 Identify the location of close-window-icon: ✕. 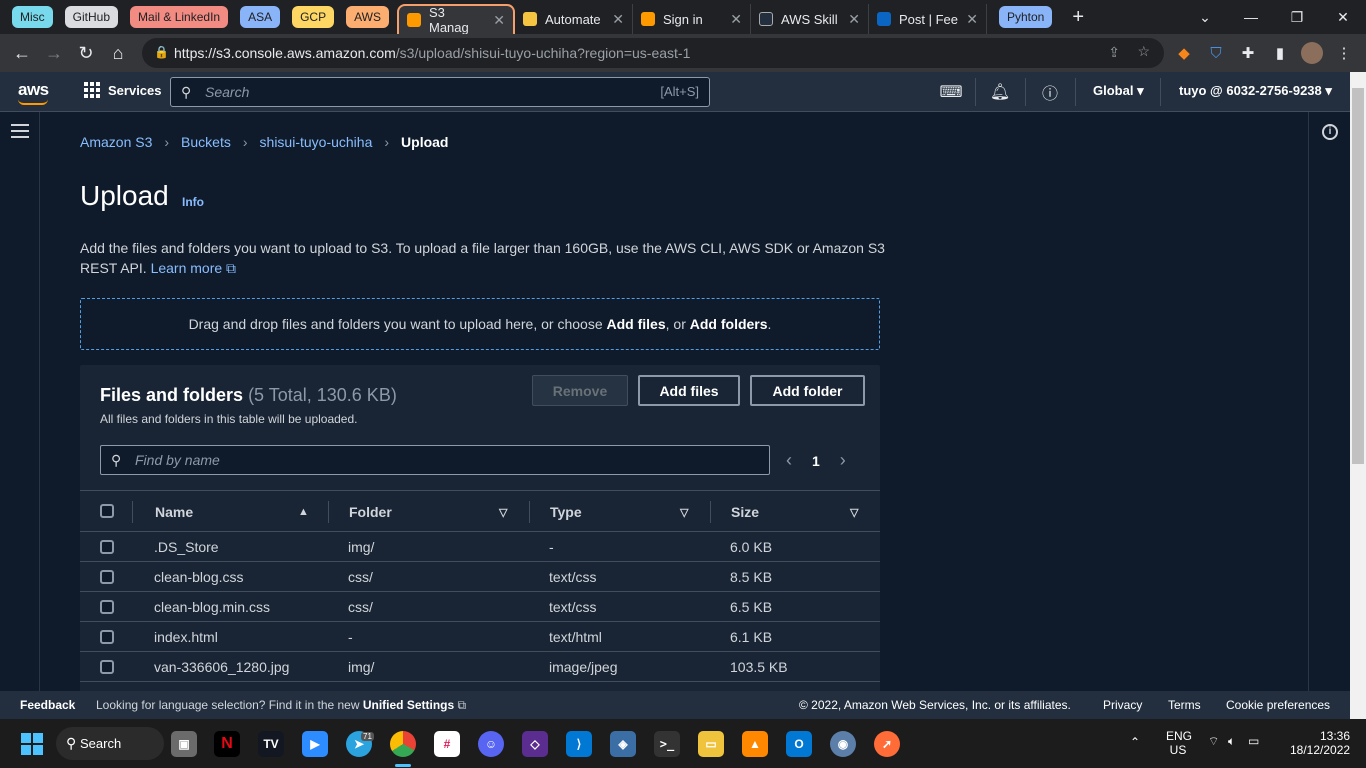
(1343, 17).